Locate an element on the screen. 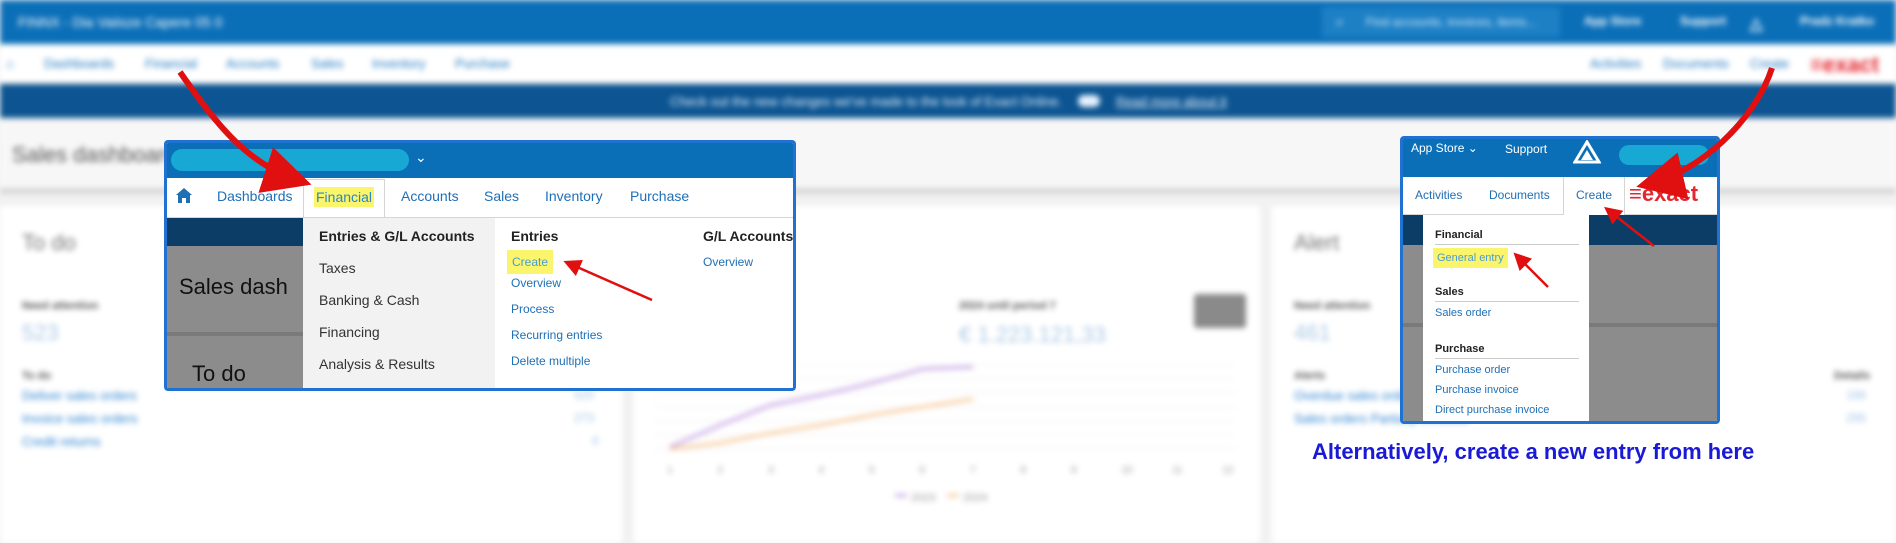 This screenshot has height=543, width=1896. arrow-to-financial is located at coordinates (244, 131).